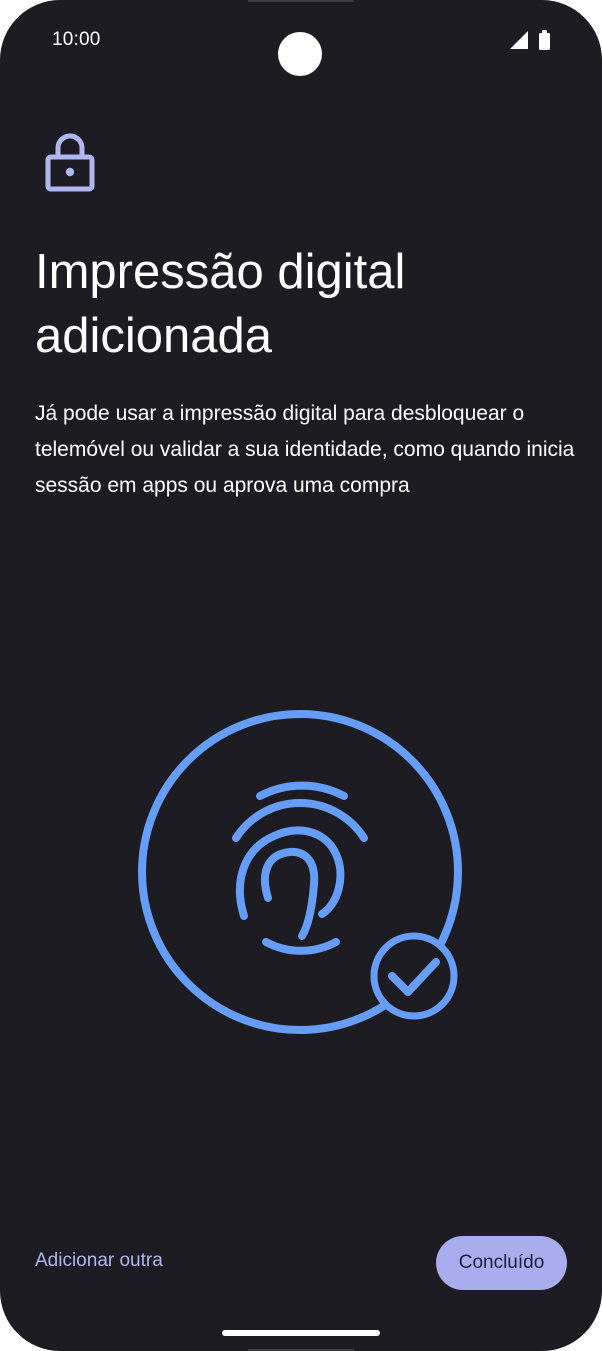  Describe the element at coordinates (519, 40) in the screenshot. I see `signal-icon` at that location.